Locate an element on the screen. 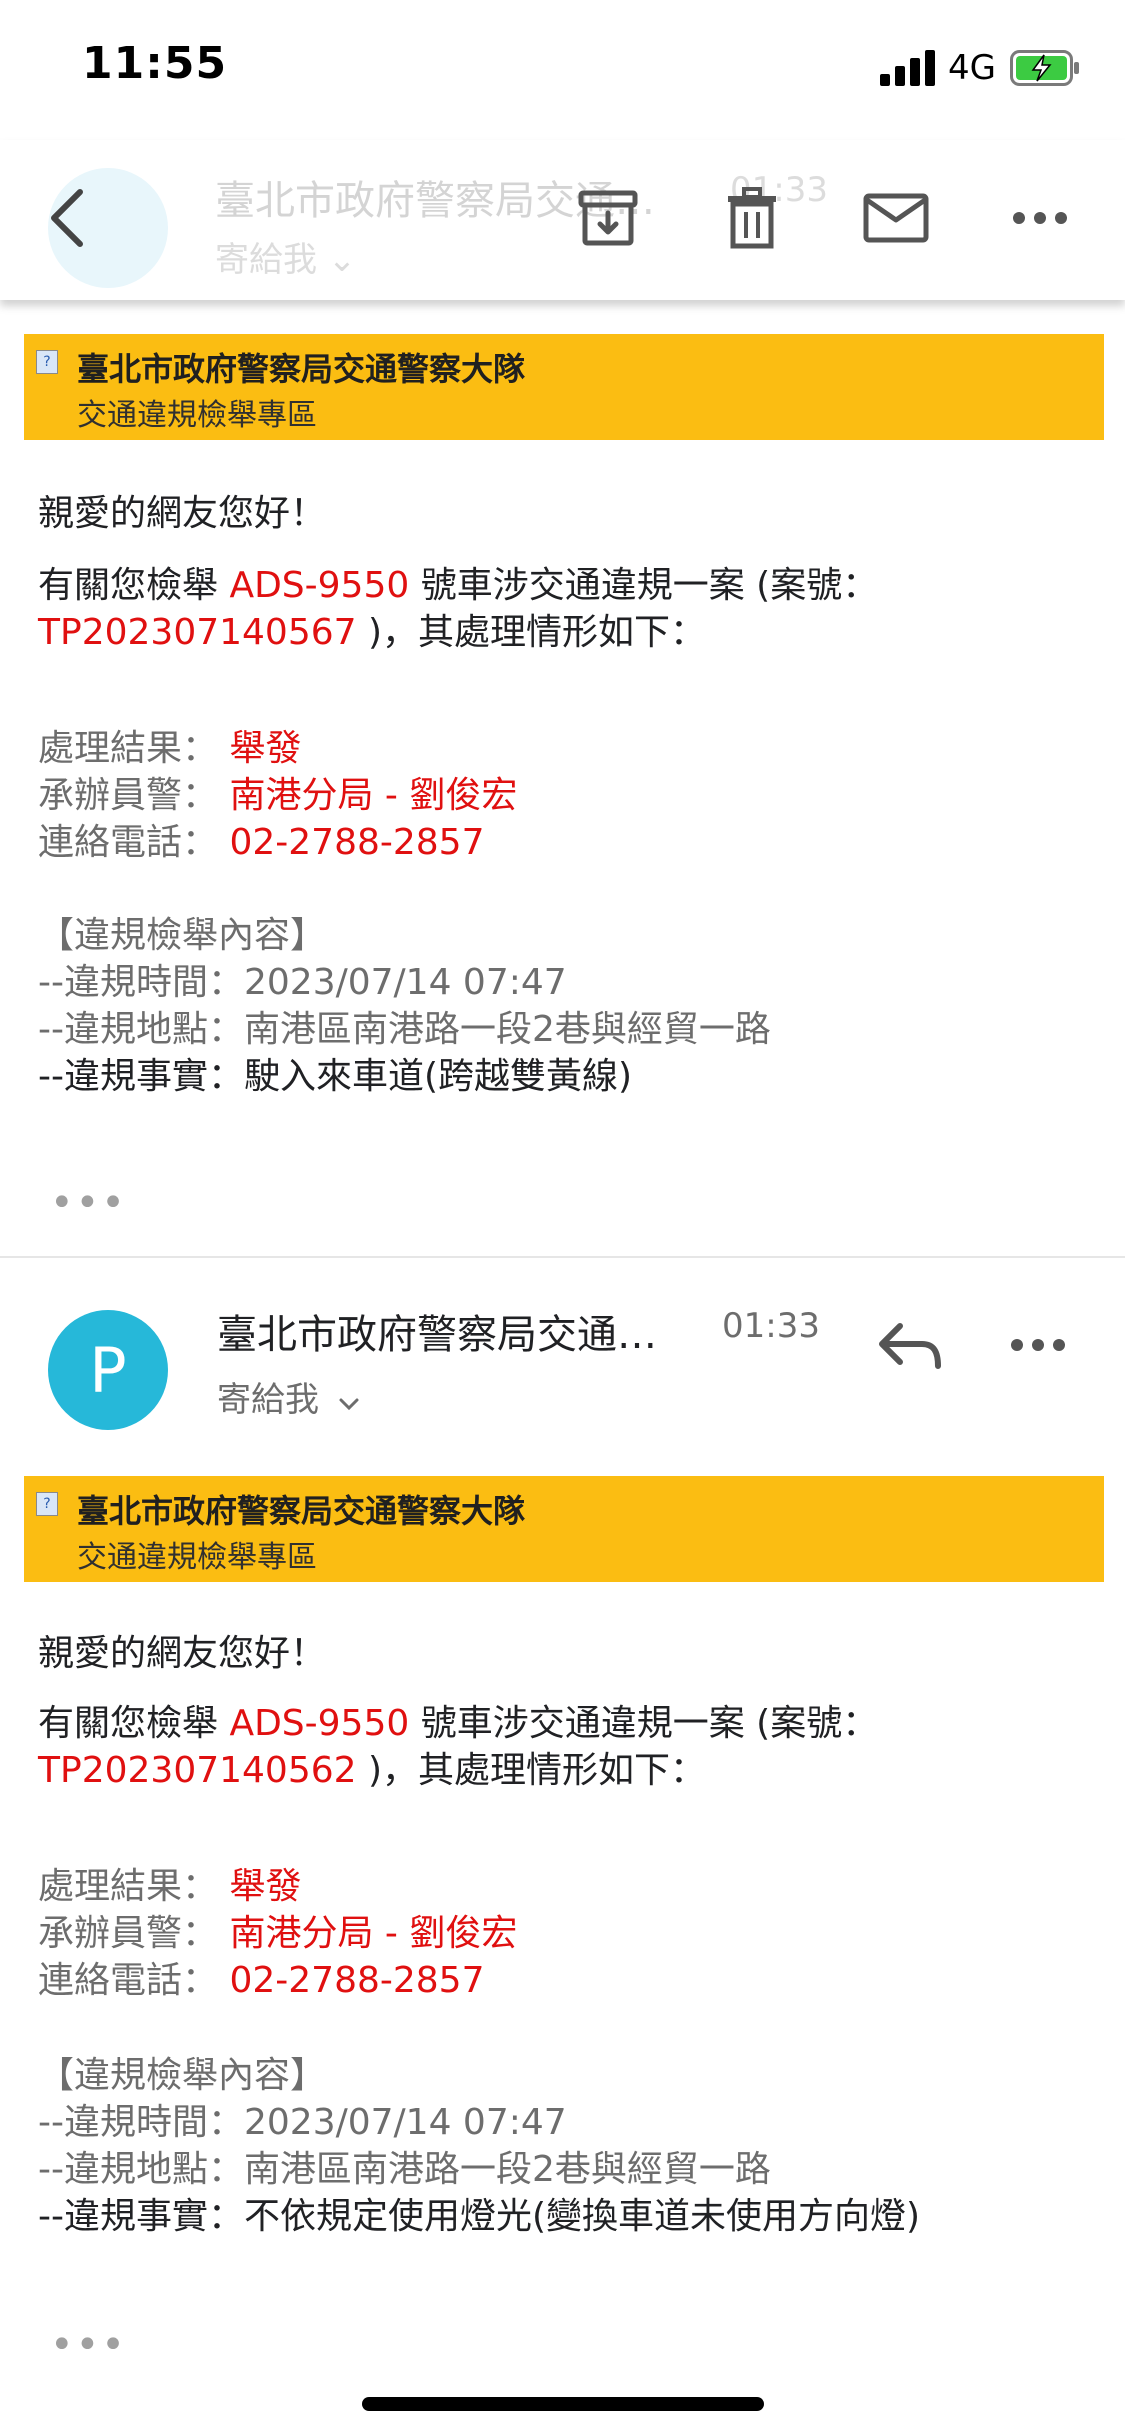 This screenshot has height=2436, width=1125. case-line: TP202307140567 )，其處理情形如下： is located at coordinates (372, 633).